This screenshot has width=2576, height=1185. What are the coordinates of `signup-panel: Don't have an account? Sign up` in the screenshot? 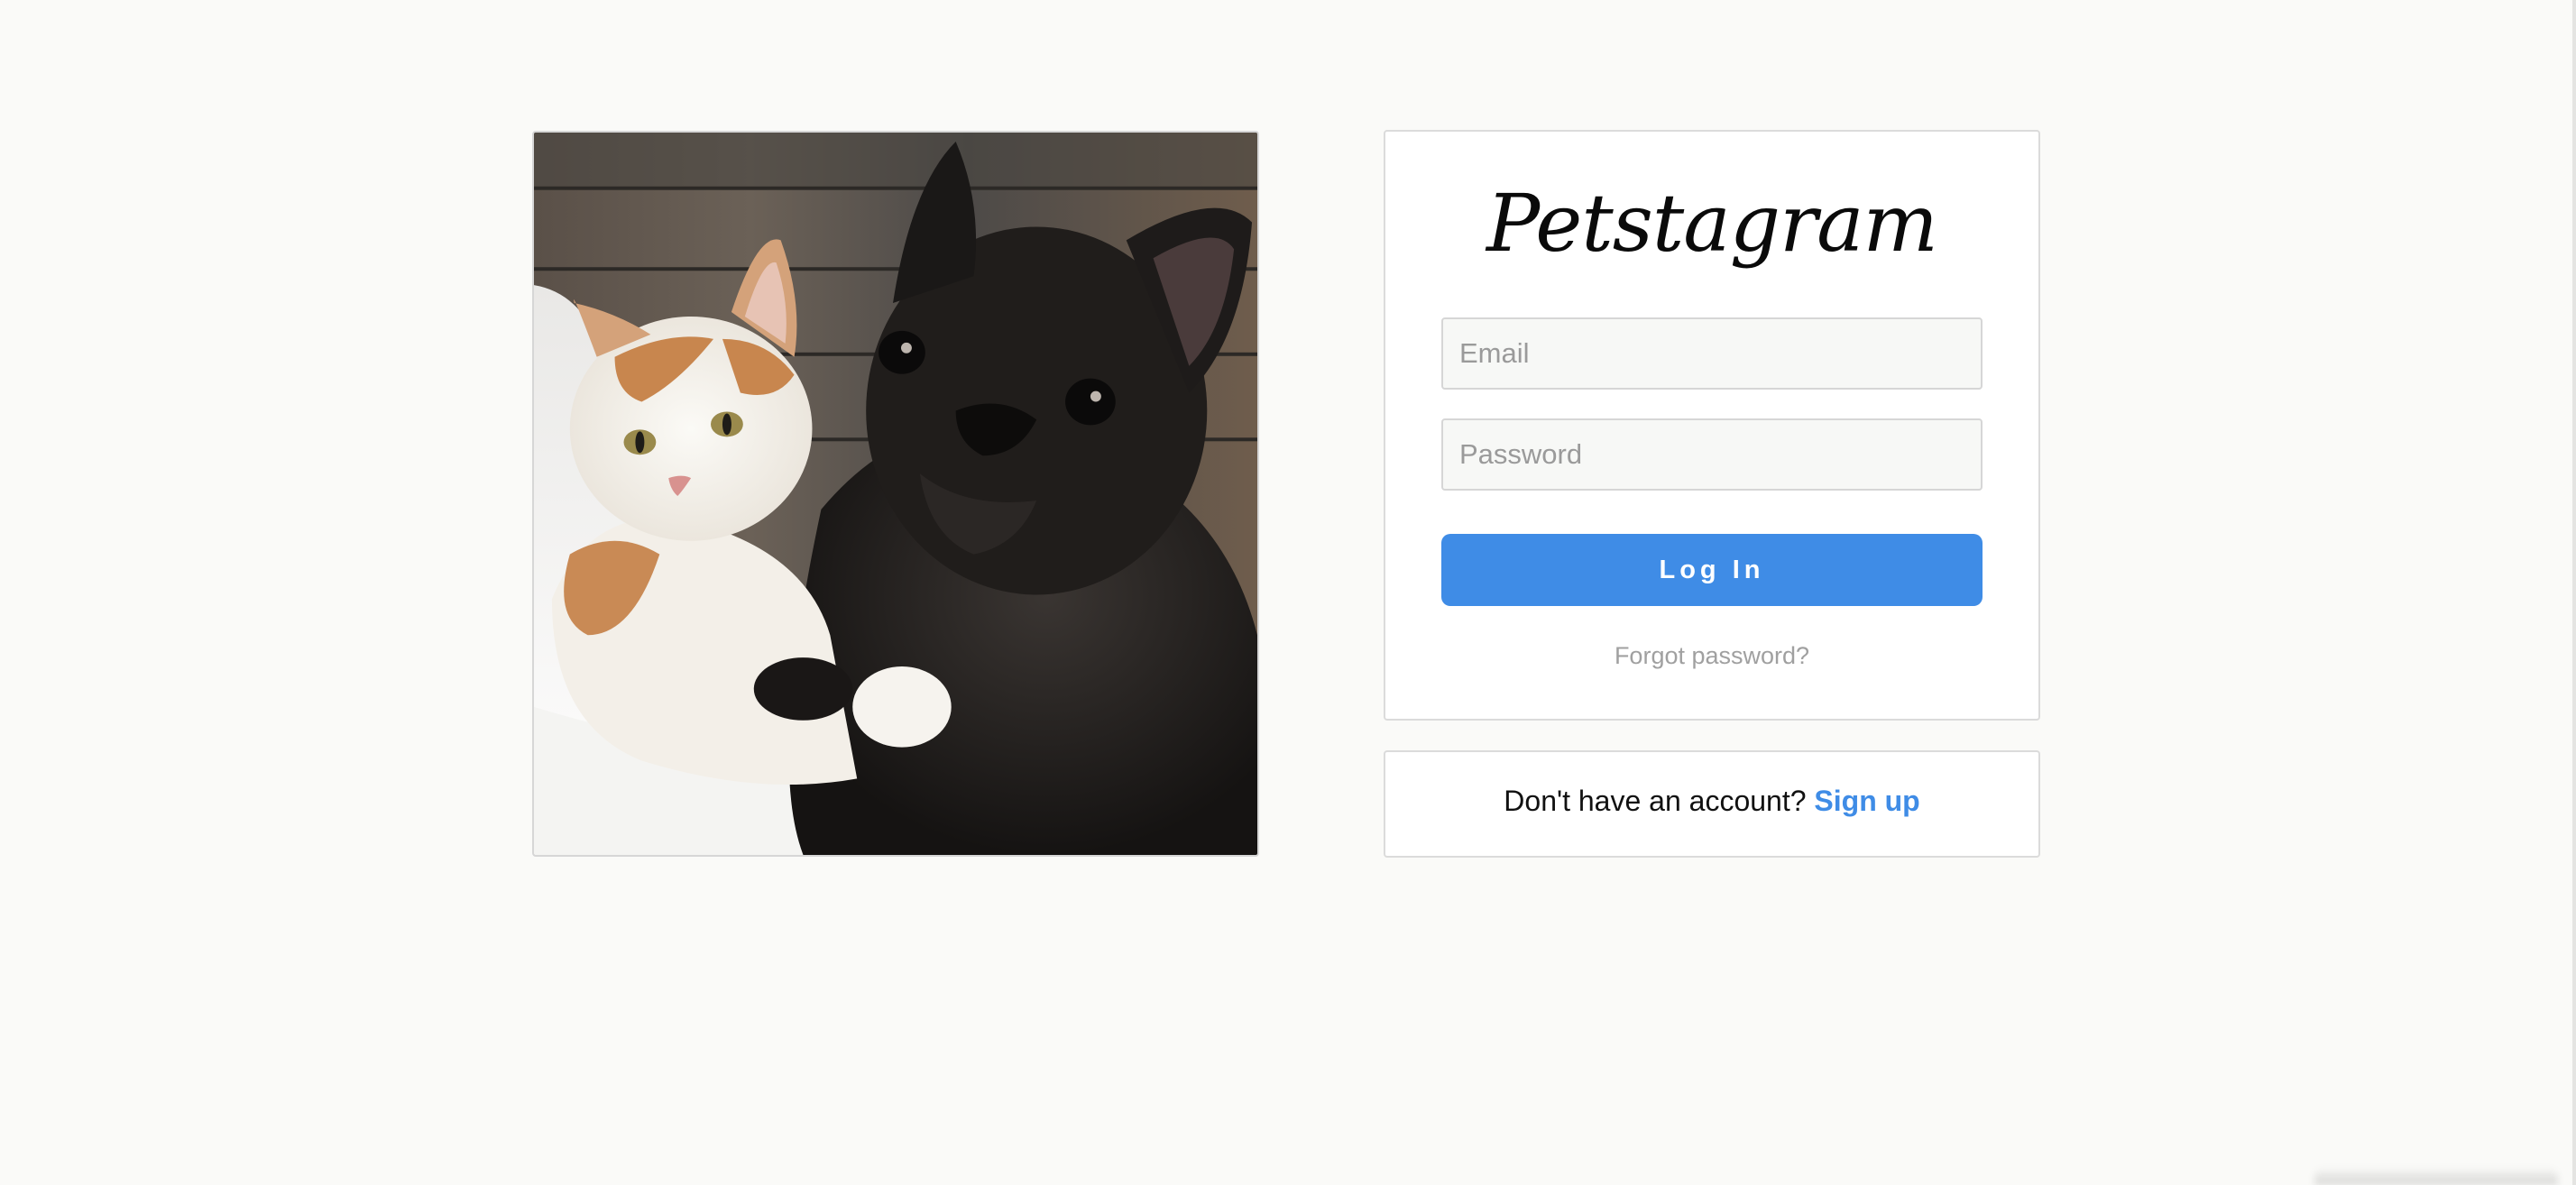 It's located at (1712, 804).